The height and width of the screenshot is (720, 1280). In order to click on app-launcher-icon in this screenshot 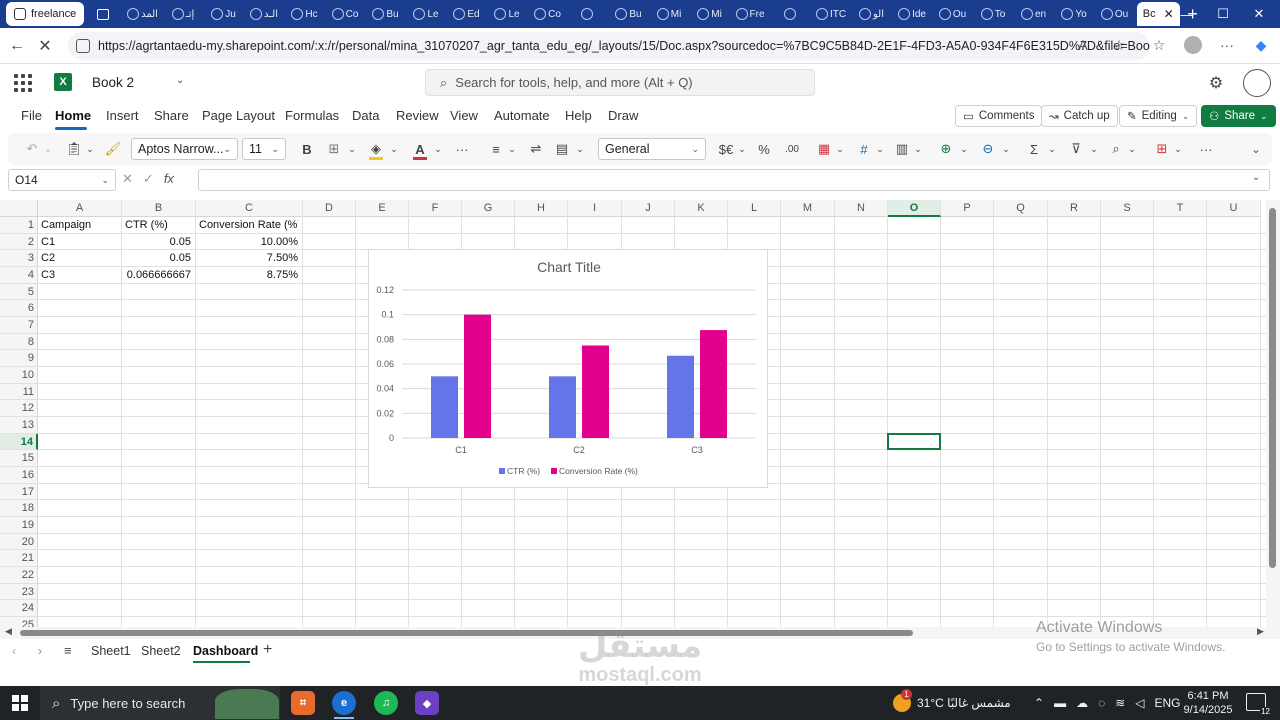, I will do `click(23, 83)`.